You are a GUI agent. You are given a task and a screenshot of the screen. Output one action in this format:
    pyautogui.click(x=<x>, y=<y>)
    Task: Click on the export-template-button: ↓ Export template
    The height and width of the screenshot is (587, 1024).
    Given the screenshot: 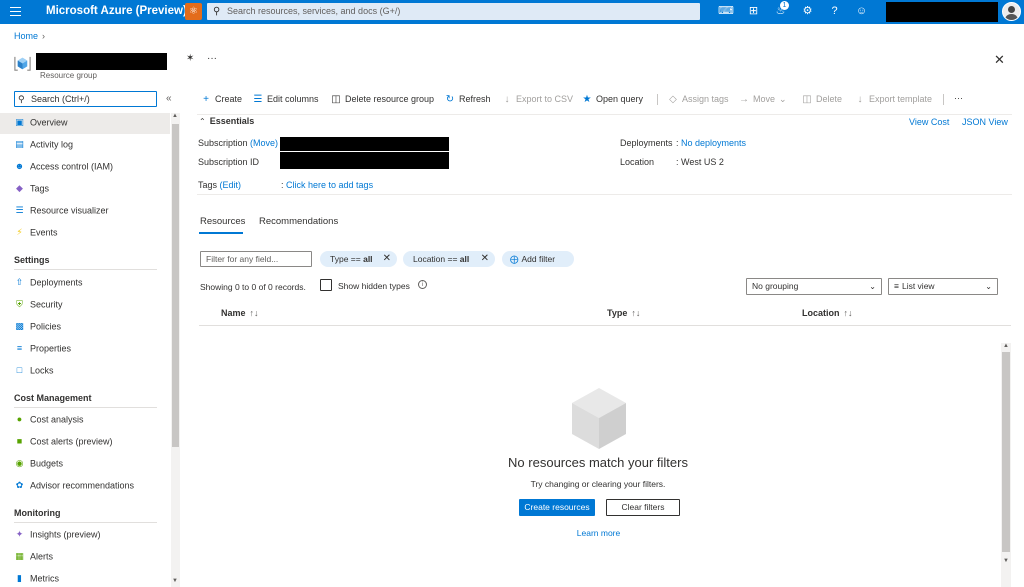 What is the action you would take?
    pyautogui.click(x=893, y=100)
    